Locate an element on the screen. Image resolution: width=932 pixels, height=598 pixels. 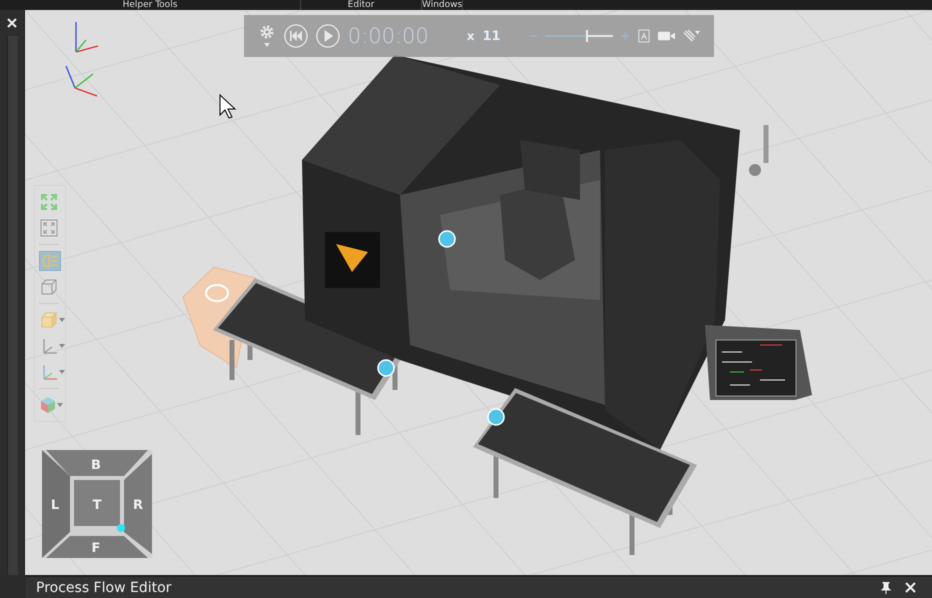
headlight-icon is located at coordinates (50, 261).